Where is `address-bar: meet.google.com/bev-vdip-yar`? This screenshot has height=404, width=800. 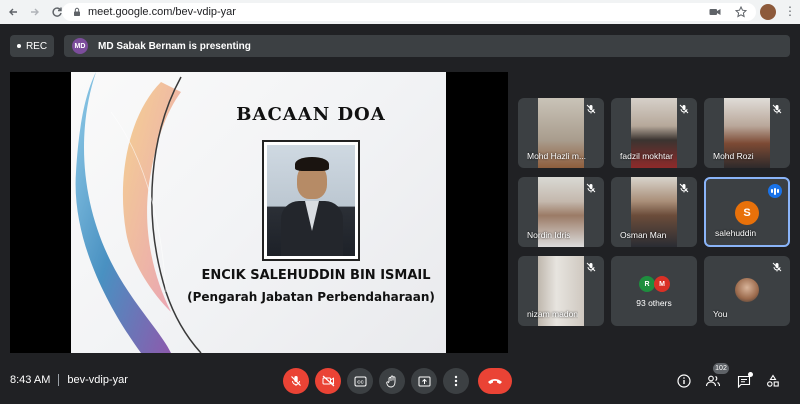
address-bar: meet.google.com/bev-vdip-yar is located at coordinates (409, 12).